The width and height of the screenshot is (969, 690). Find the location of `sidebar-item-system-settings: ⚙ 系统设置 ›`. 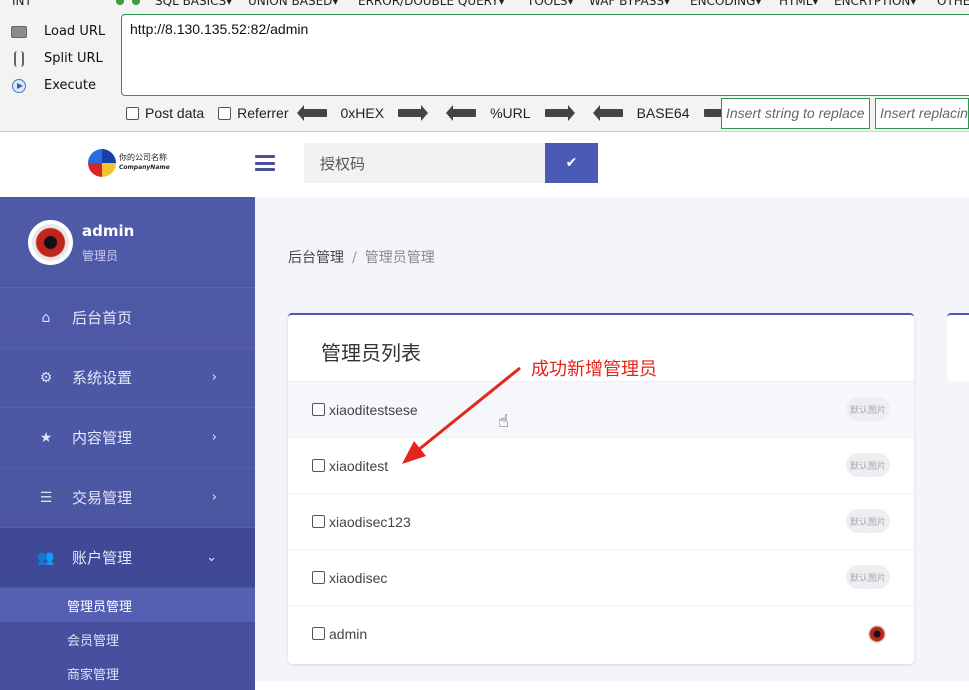

sidebar-item-system-settings: ⚙ 系统设置 › is located at coordinates (127, 378).